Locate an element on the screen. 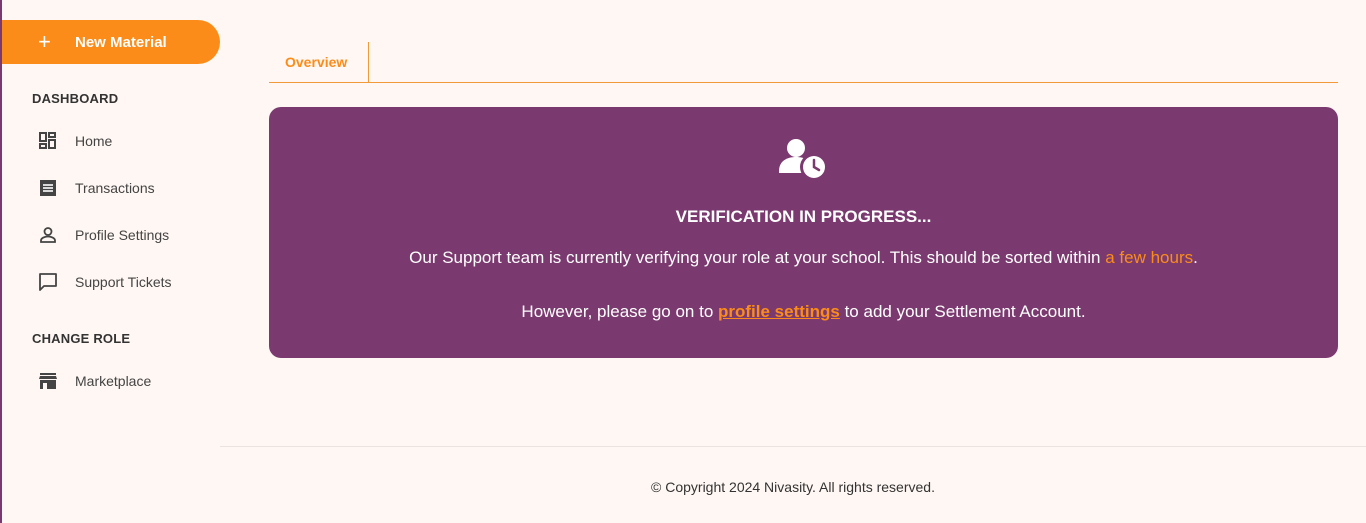  footer-divider is located at coordinates (793, 446).